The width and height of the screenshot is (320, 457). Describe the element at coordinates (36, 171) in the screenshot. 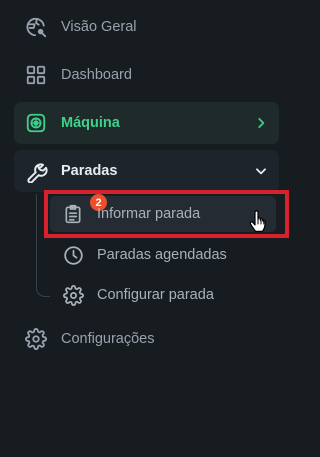

I see `wrench-icon` at that location.